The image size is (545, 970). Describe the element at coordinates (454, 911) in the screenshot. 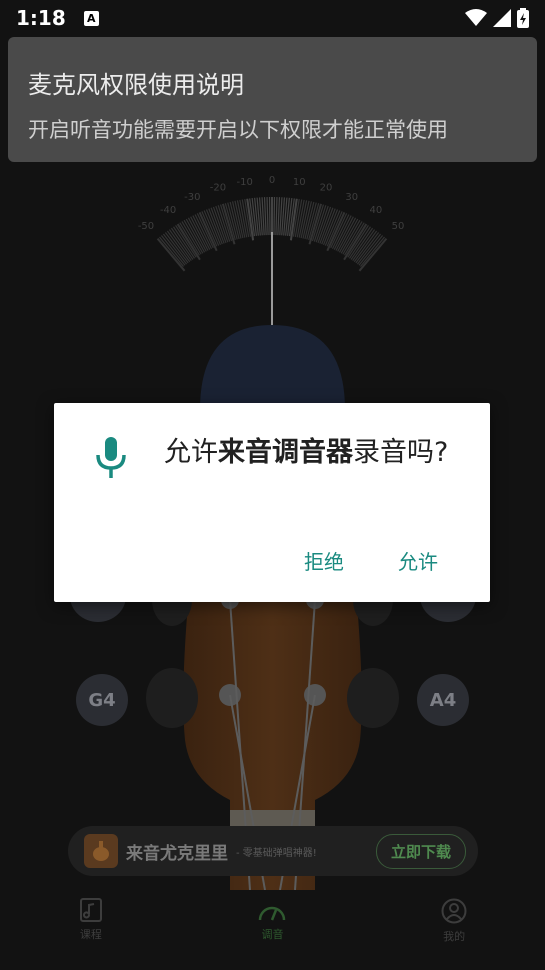

I see `profile-icon` at that location.